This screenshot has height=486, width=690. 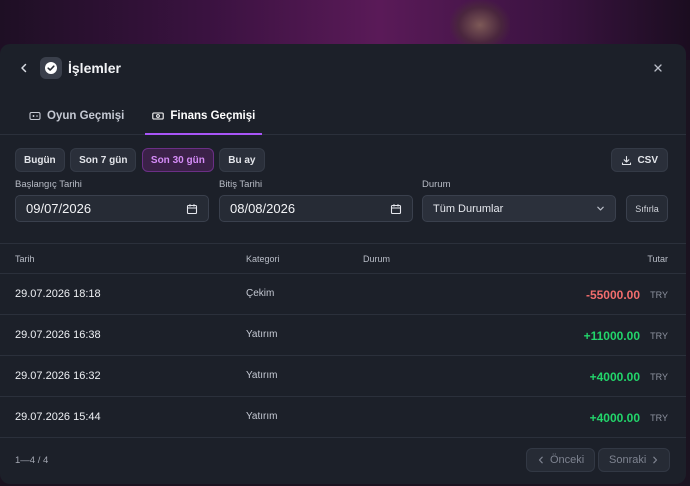 I want to click on prev-page-button: Önceki, so click(x=561, y=460).